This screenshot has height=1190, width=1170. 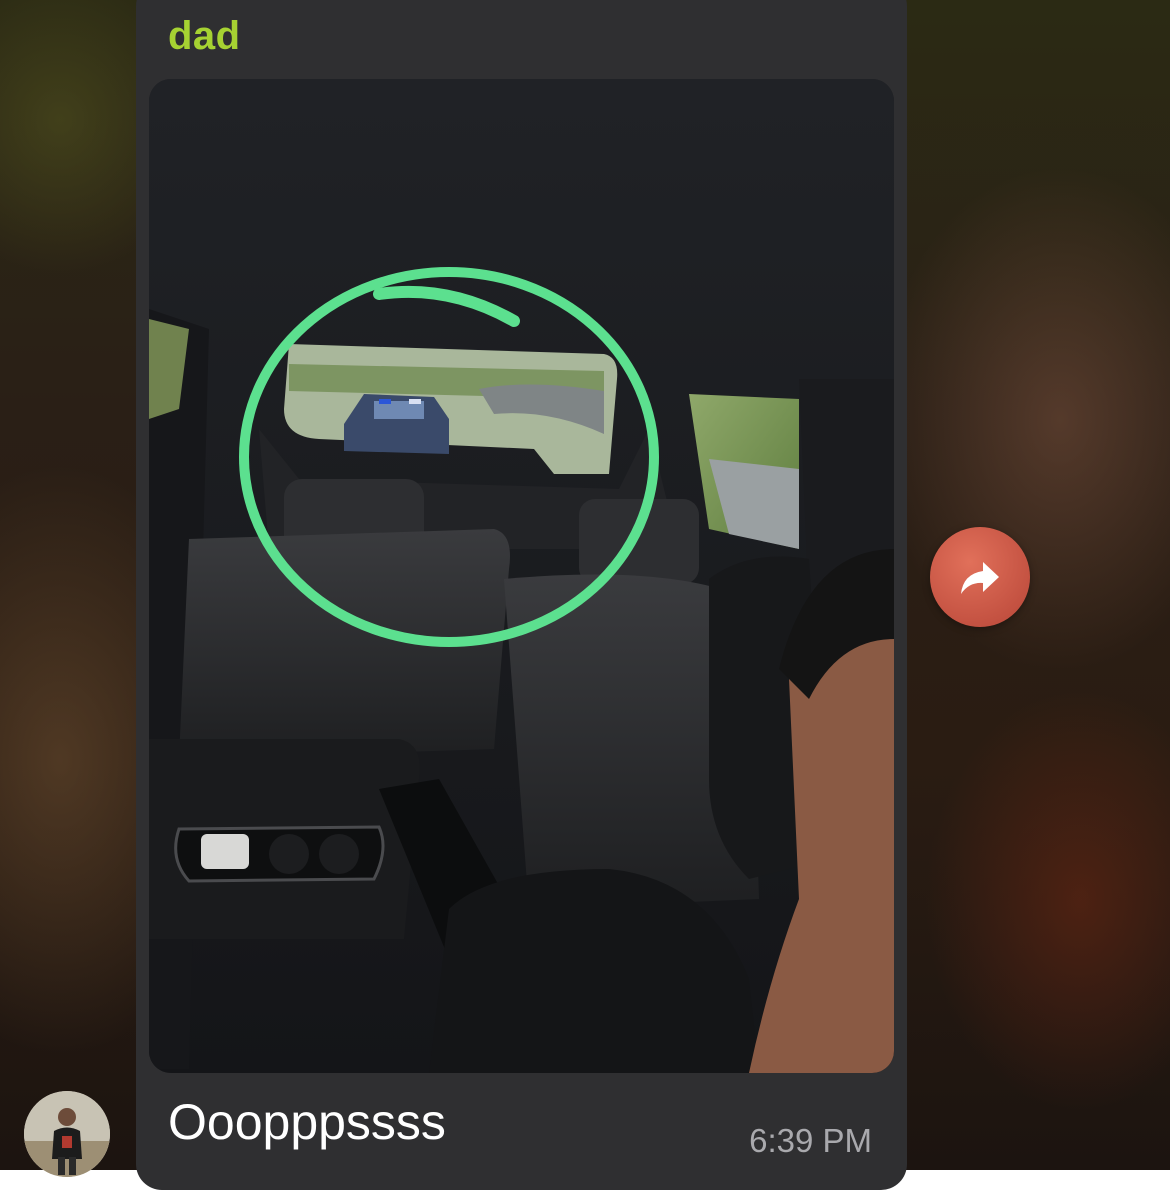 What do you see at coordinates (810, 1140) in the screenshot?
I see `message-timestamp: 6:39 PM` at bounding box center [810, 1140].